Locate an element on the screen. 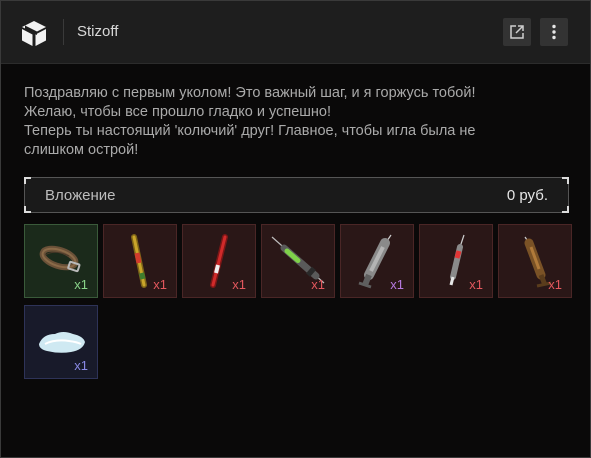 Image resolution: width=591 pixels, height=458 pixels. mail-header: Stizoff is located at coordinates (295, 32).